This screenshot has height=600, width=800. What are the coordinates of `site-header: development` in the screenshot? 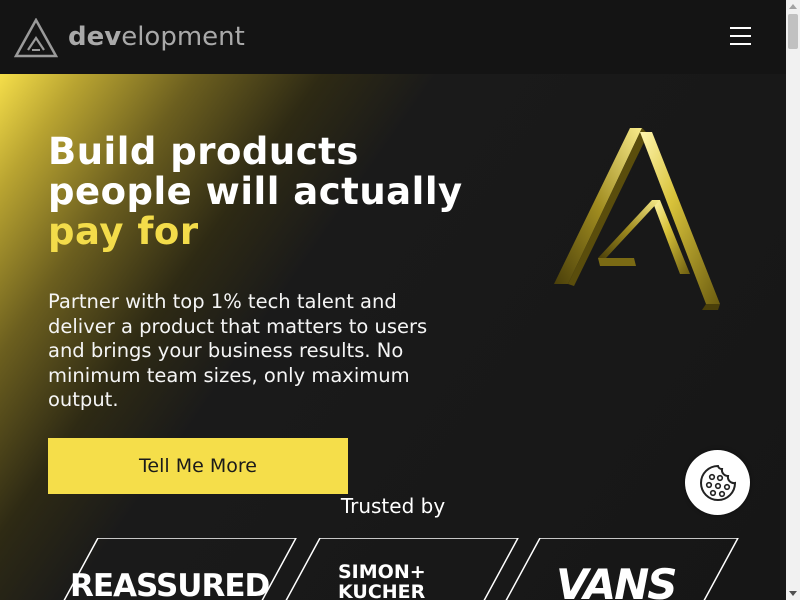 It's located at (393, 37).